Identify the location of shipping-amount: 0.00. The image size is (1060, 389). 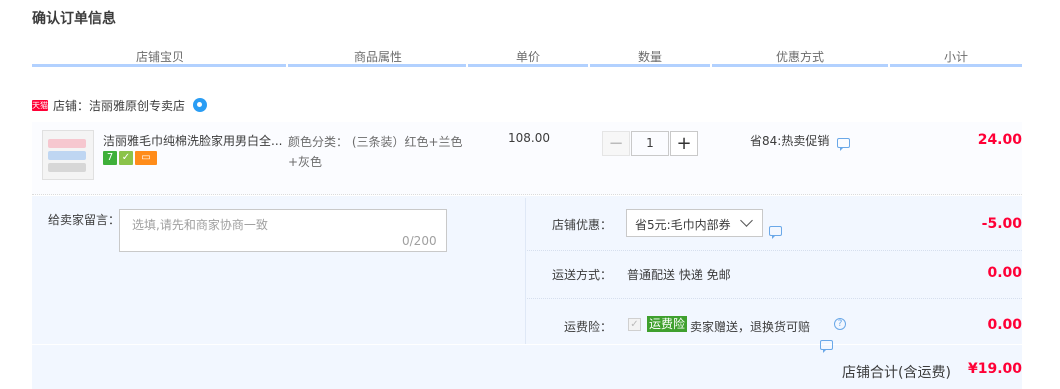
(1004, 273).